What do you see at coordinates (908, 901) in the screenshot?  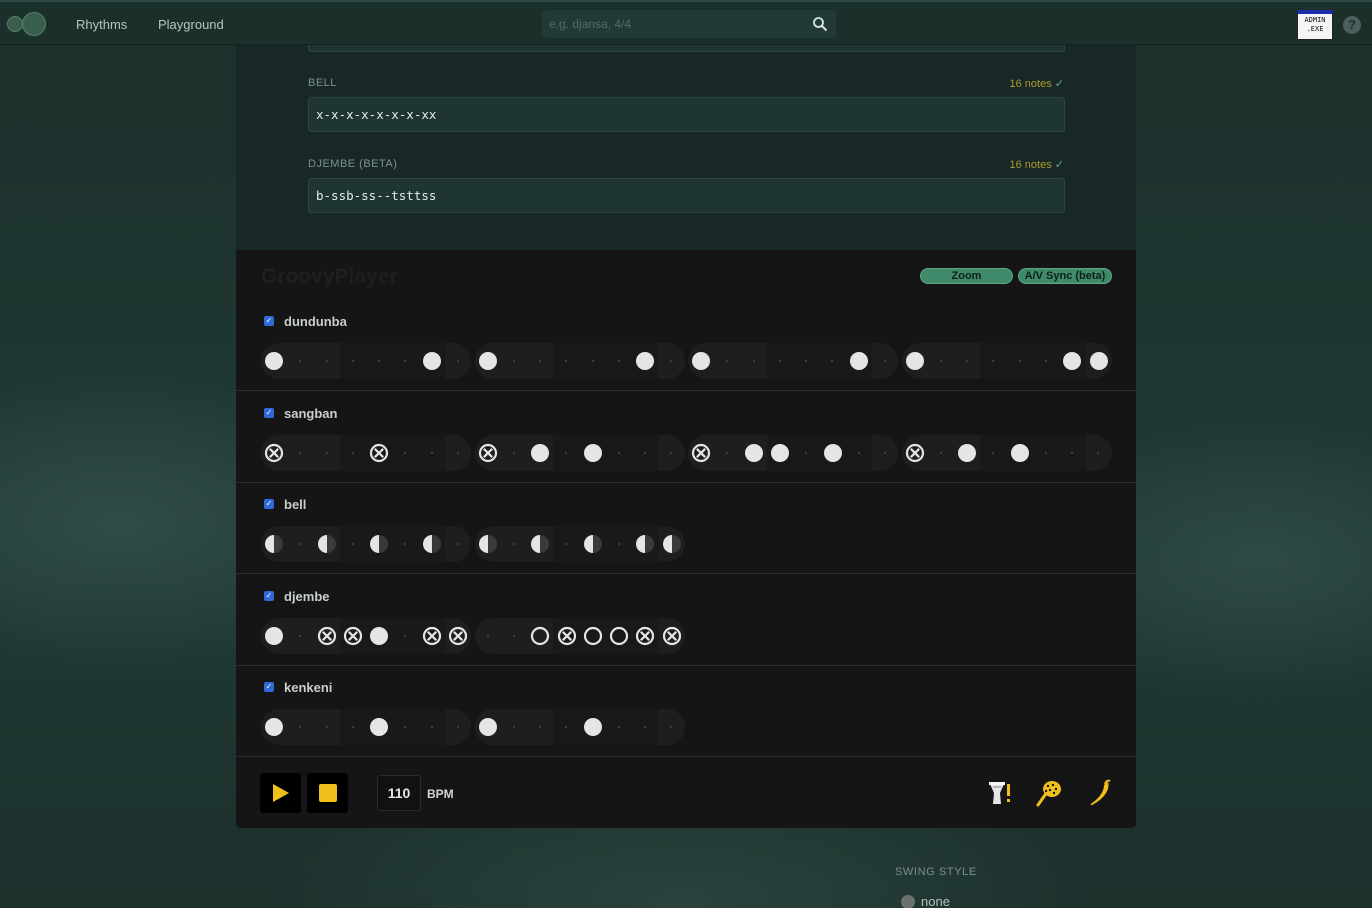 I see `swing-none-radio` at bounding box center [908, 901].